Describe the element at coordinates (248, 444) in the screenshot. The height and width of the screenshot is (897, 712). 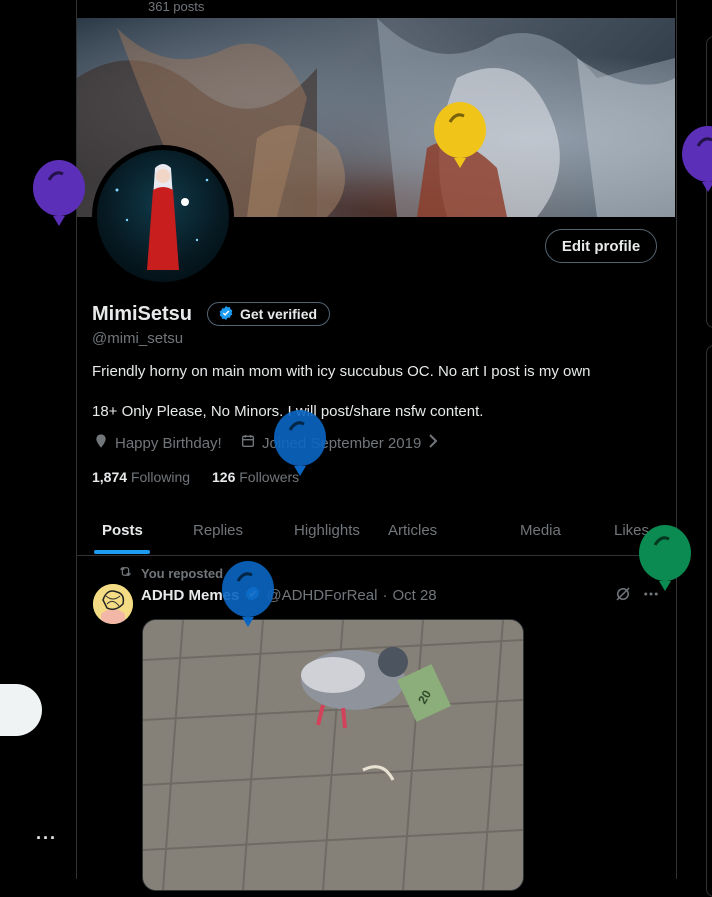
I see `calendar-icon` at that location.